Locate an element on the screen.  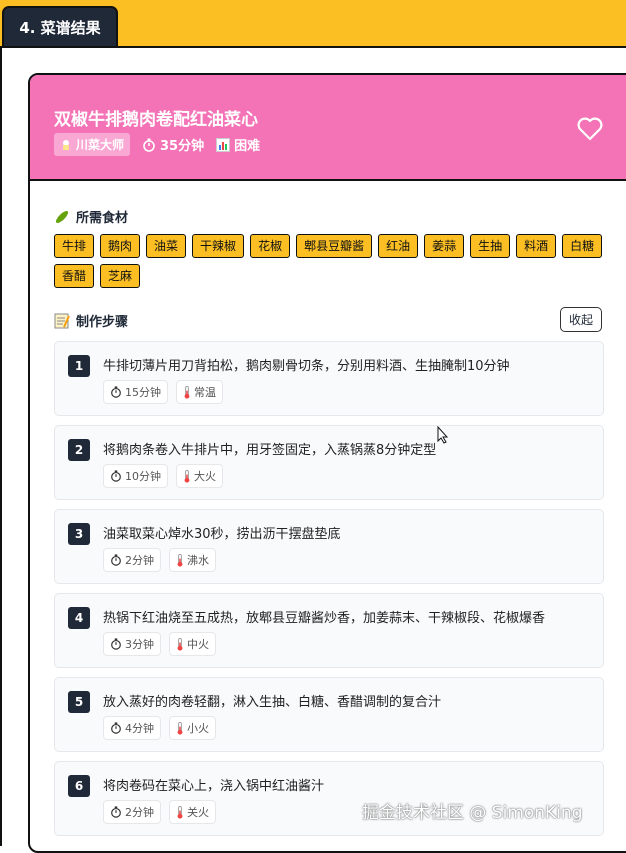
ingredient-list: 牛排 鹅肉 油菜 干辣椒 花椒 郫县豆瓣酱 红油 姜蒜 生抽 料酒 白糖香醋 芝麻 is located at coordinates (329, 261).